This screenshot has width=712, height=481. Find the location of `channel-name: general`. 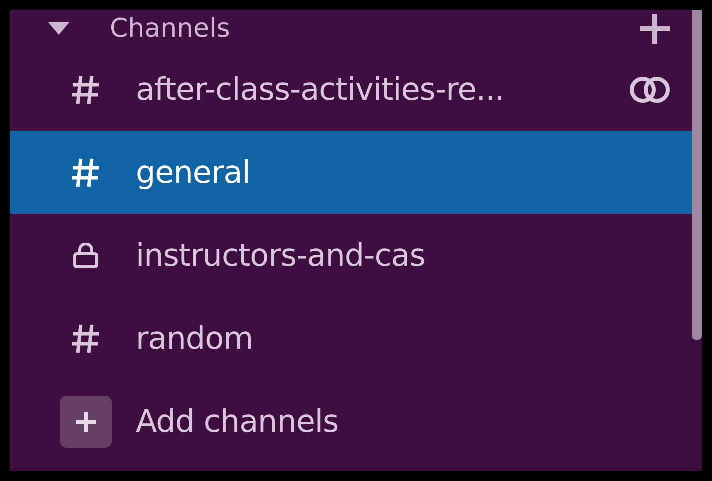

channel-name: general is located at coordinates (194, 172).